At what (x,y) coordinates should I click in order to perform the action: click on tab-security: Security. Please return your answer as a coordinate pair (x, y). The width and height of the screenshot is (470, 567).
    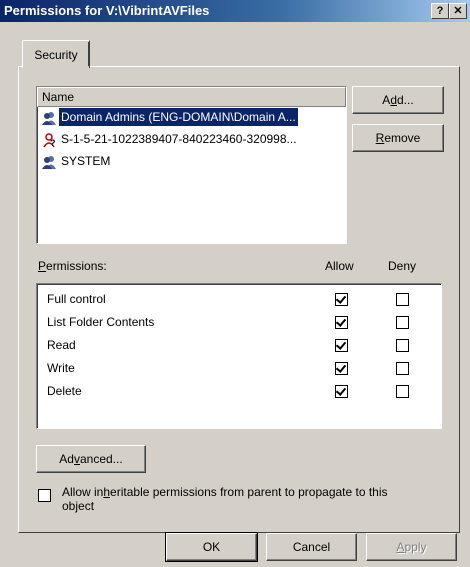
    Looking at the image, I should click on (56, 54).